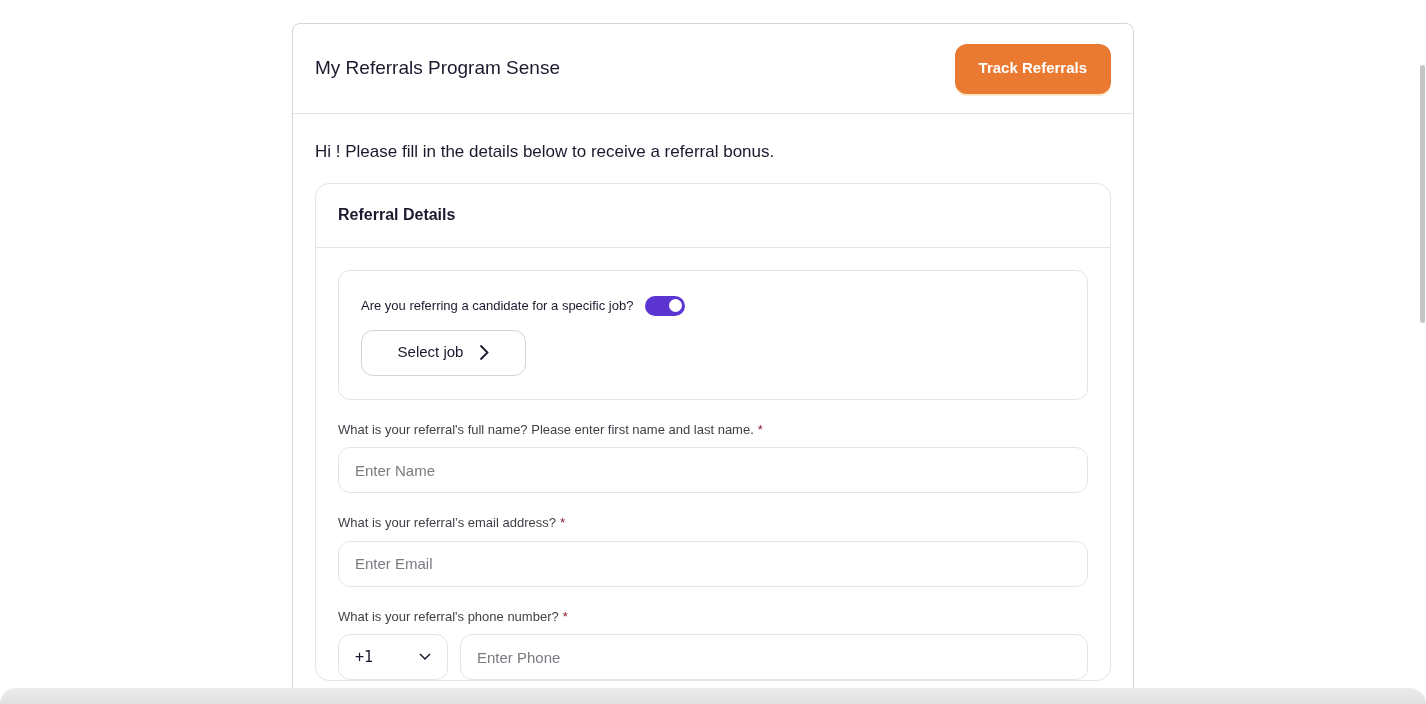 The image size is (1426, 704). Describe the element at coordinates (443, 352) in the screenshot. I see `select-job-button: Select job` at that location.